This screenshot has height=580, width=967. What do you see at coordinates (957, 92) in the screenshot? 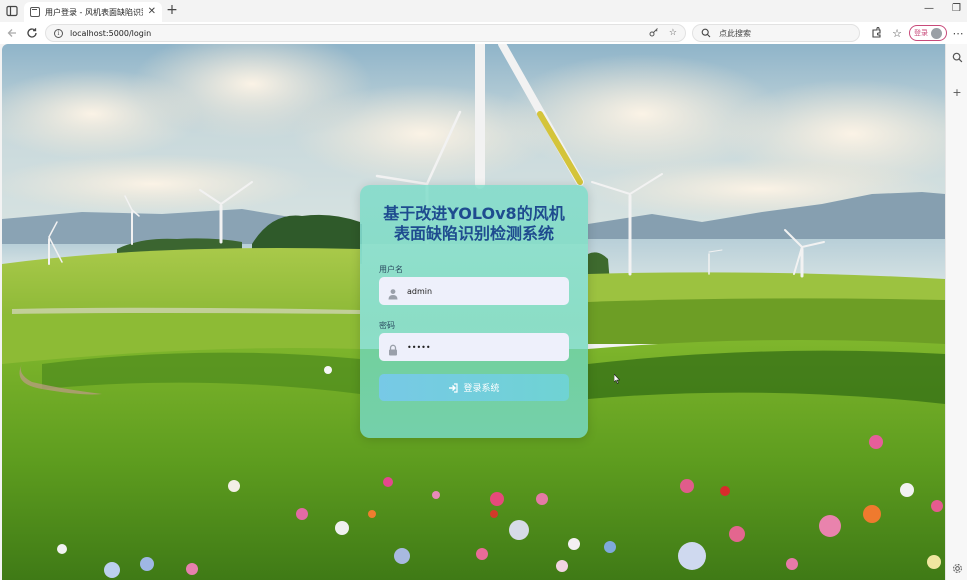
I see `sidebar-add-icon: +` at bounding box center [957, 92].